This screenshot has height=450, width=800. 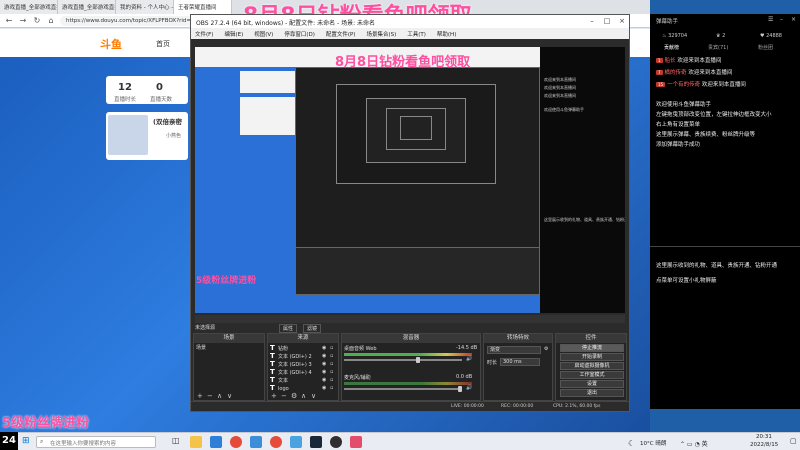 I want to click on text-source-icon: T, so click(x=272, y=364).